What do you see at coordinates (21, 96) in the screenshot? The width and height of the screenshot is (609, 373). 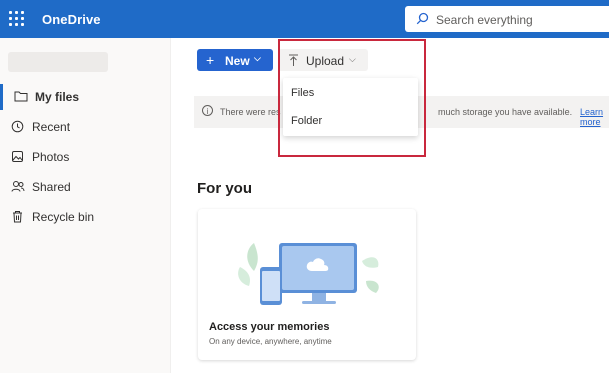 I see `folder-icon` at bounding box center [21, 96].